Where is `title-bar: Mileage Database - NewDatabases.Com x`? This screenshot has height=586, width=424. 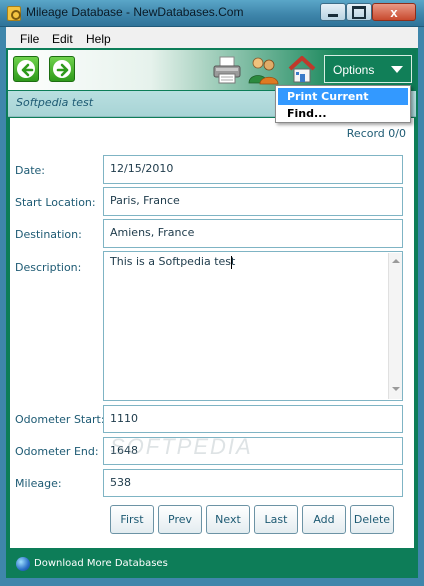
title-bar: Mileage Database - NewDatabases.Com x is located at coordinates (212, 13).